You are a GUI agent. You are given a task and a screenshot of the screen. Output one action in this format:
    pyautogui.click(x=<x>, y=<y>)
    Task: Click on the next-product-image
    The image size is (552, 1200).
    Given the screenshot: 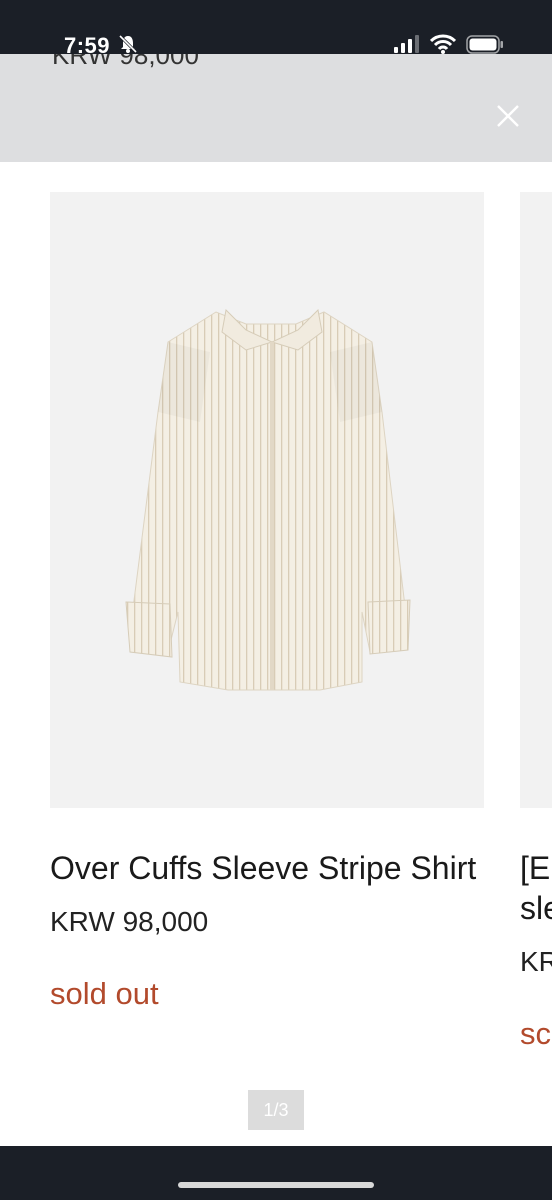 What is the action you would take?
    pyautogui.click(x=536, y=500)
    